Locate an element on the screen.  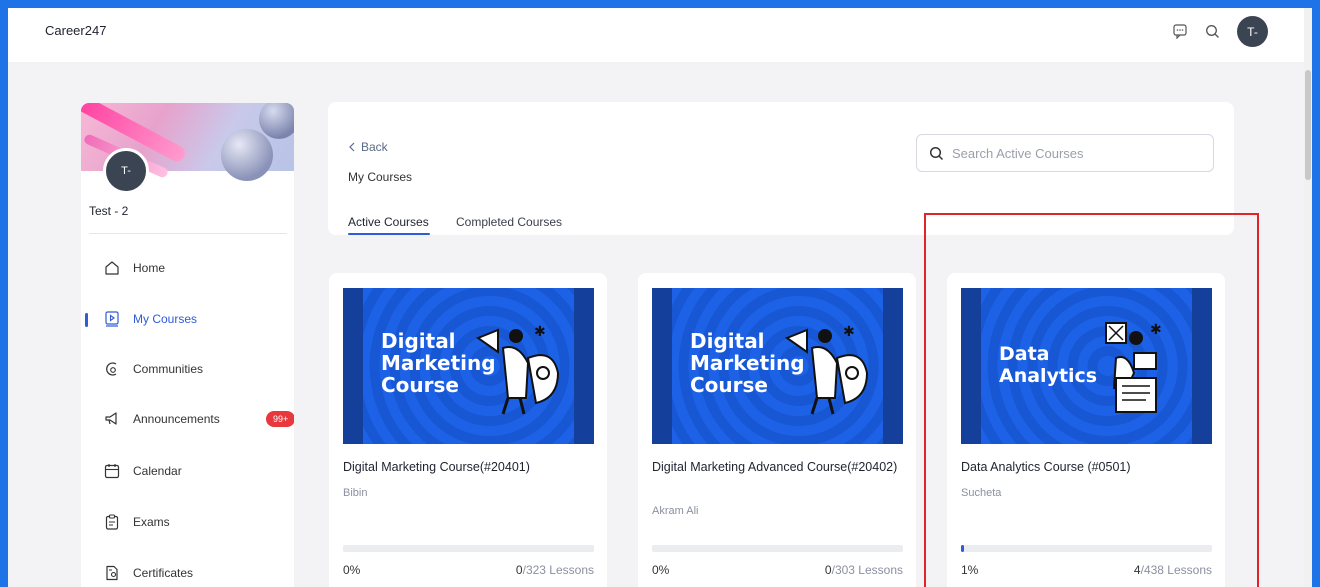
communities-icon is located at coordinates (112, 369).